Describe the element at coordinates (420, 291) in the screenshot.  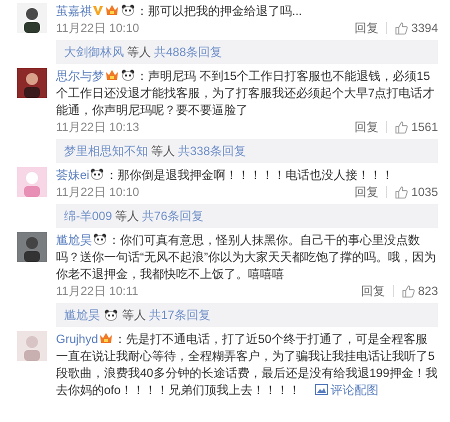
I see `like-button: 823` at that location.